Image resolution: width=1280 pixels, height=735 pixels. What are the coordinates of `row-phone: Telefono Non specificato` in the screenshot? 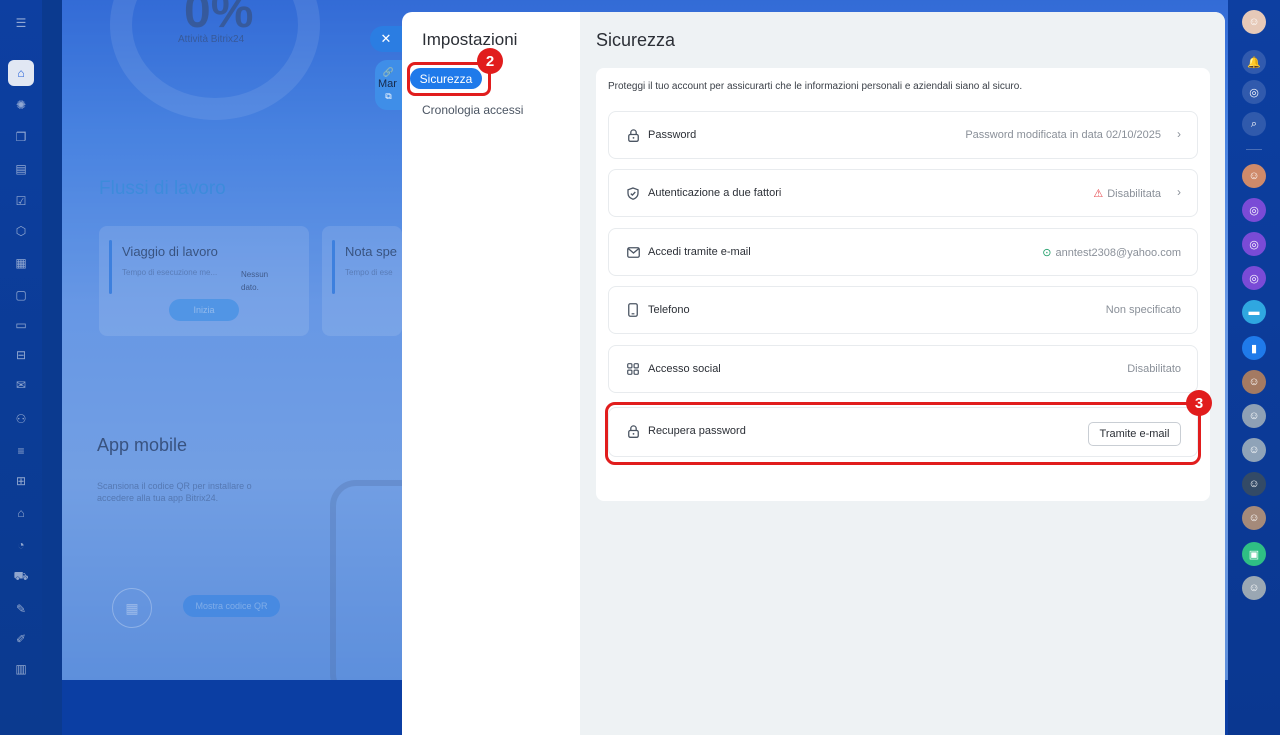 It's located at (903, 310).